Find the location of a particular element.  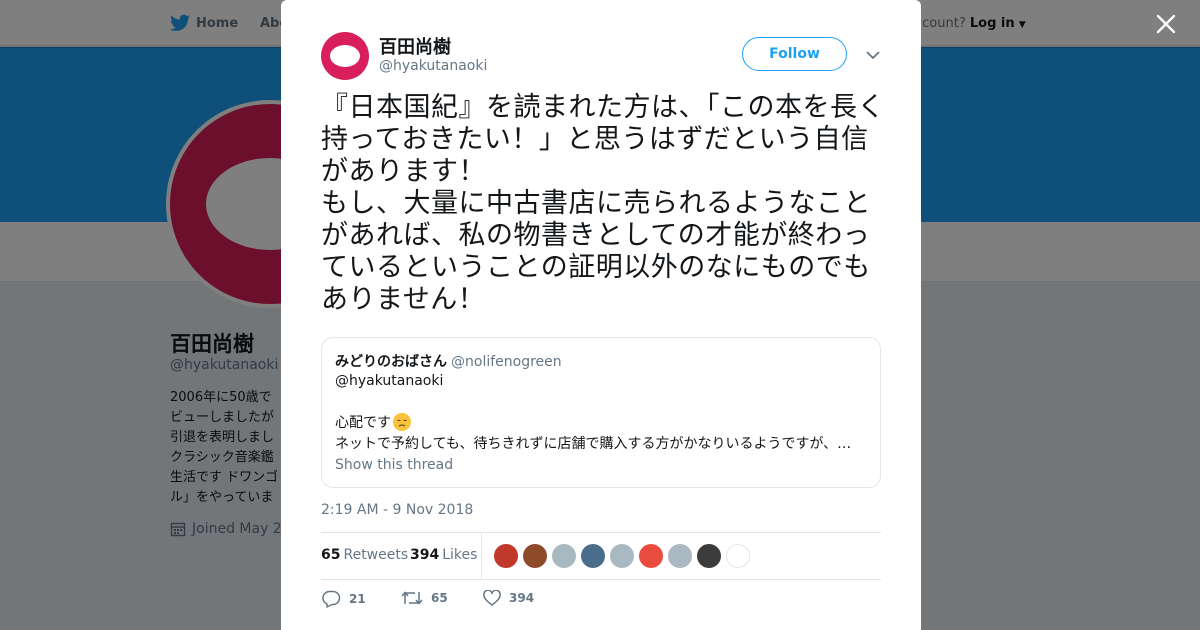

reply-count: 21 is located at coordinates (357, 599).